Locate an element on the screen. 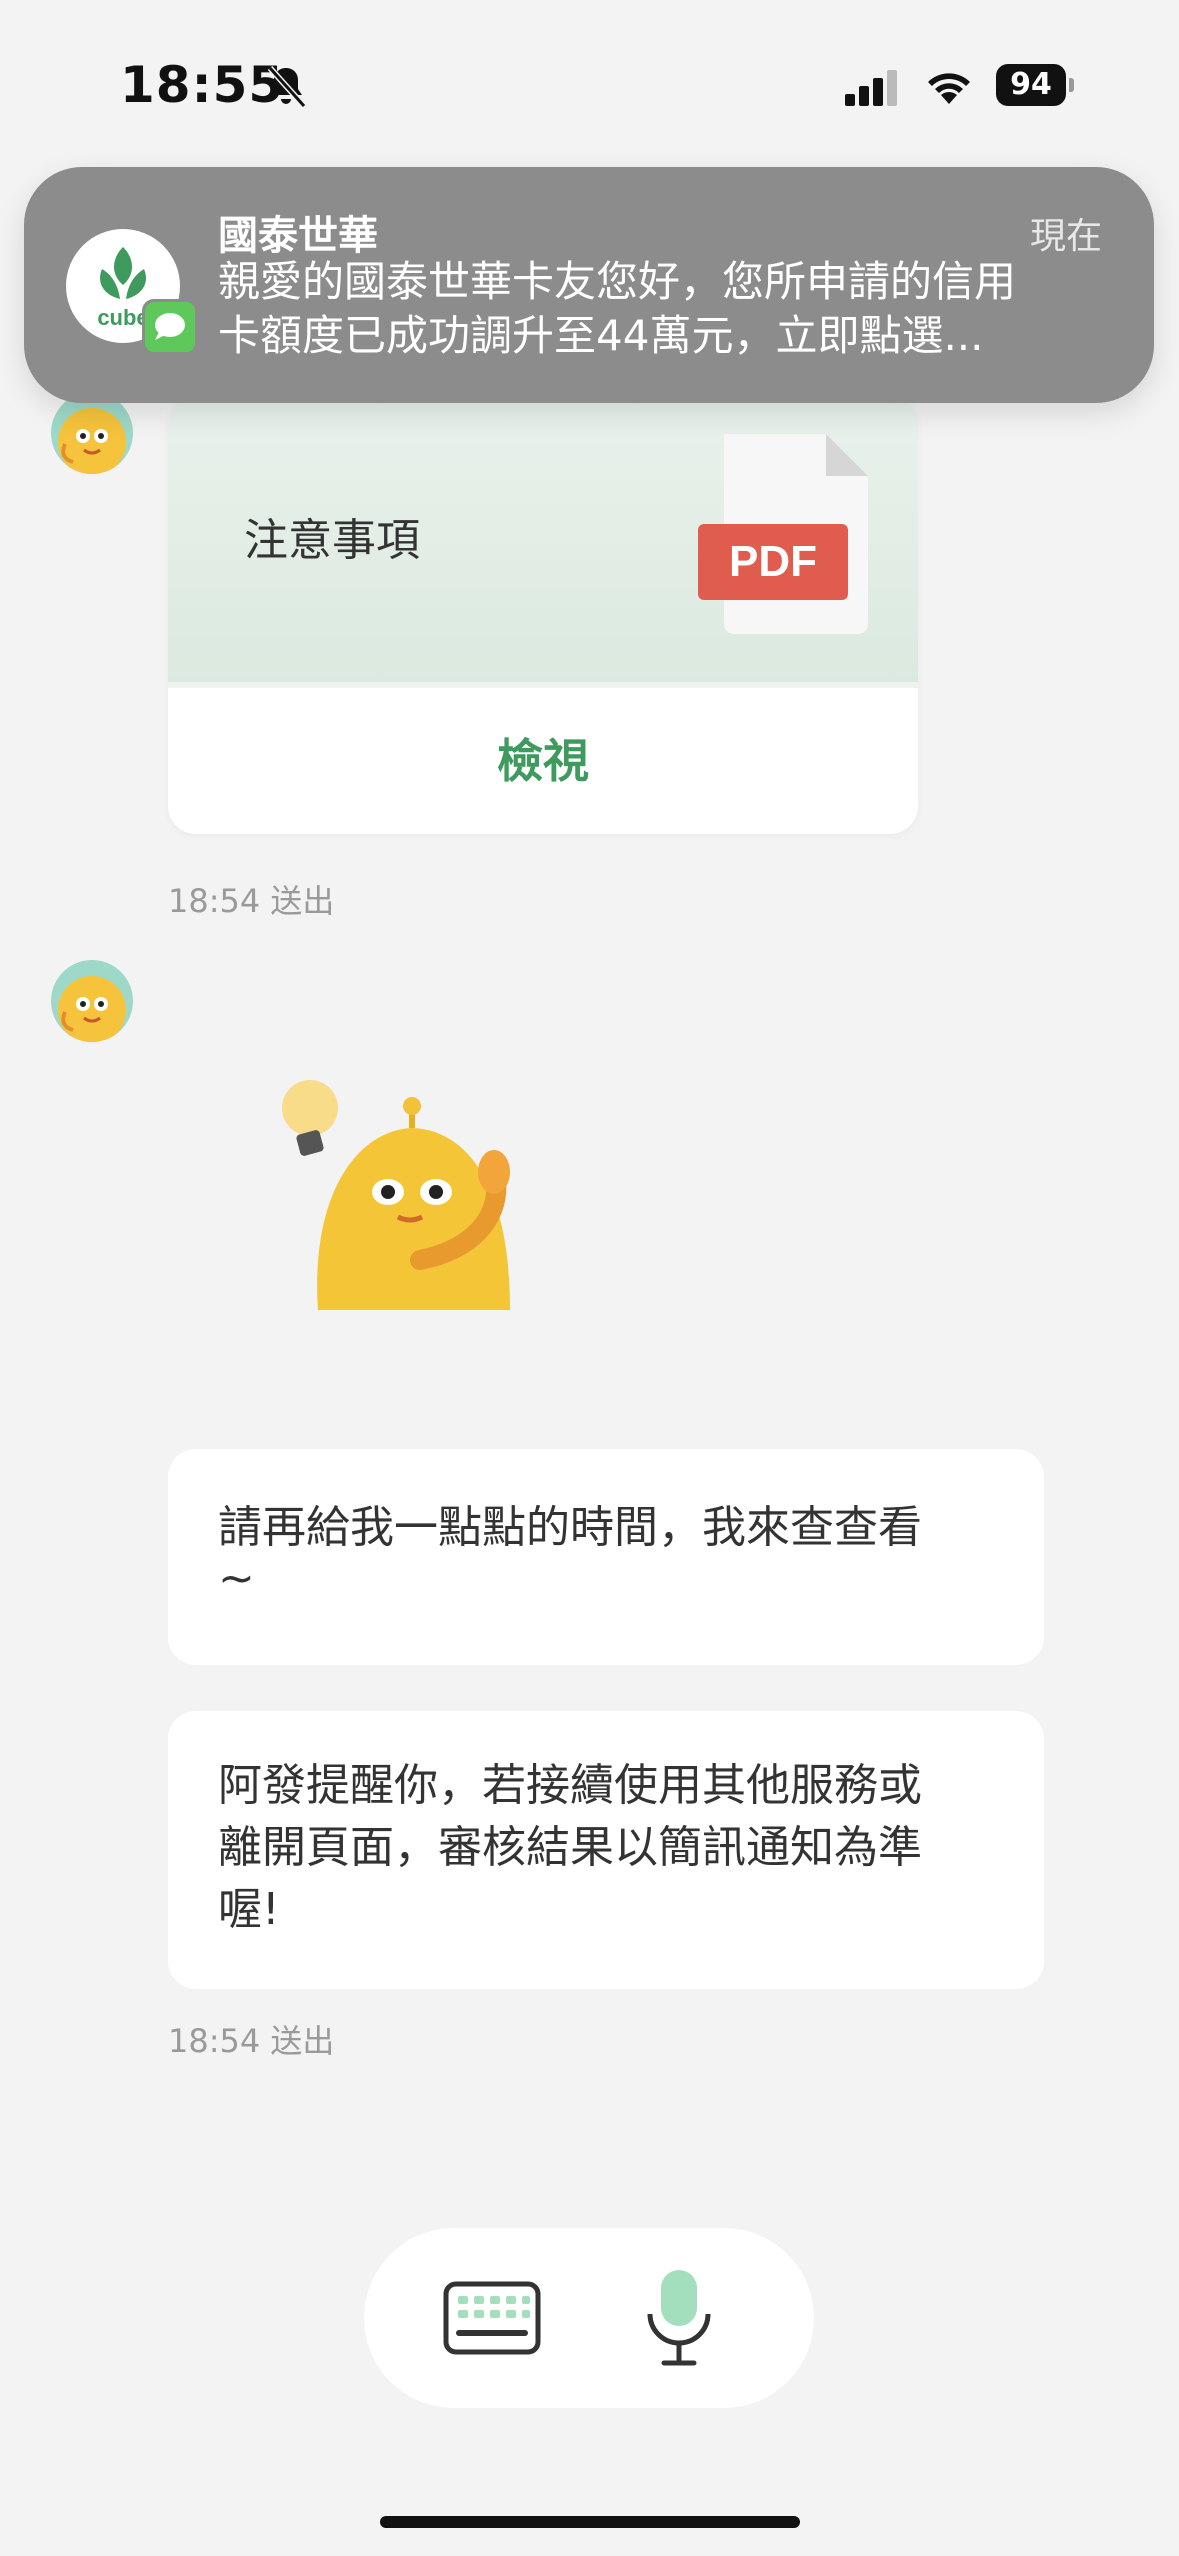 This screenshot has height=2556, width=1179. battery-indicator: 94 is located at coordinates (1035, 86).